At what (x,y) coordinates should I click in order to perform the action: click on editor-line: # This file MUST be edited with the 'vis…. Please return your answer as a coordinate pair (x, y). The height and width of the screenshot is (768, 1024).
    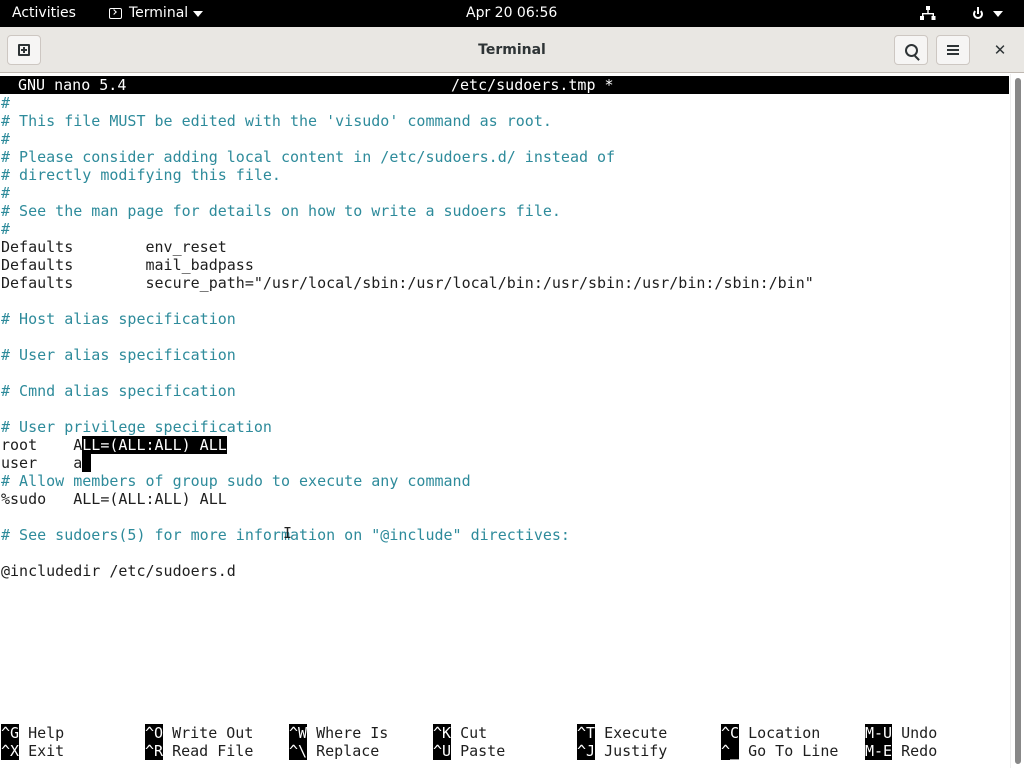
    Looking at the image, I should click on (276, 121).